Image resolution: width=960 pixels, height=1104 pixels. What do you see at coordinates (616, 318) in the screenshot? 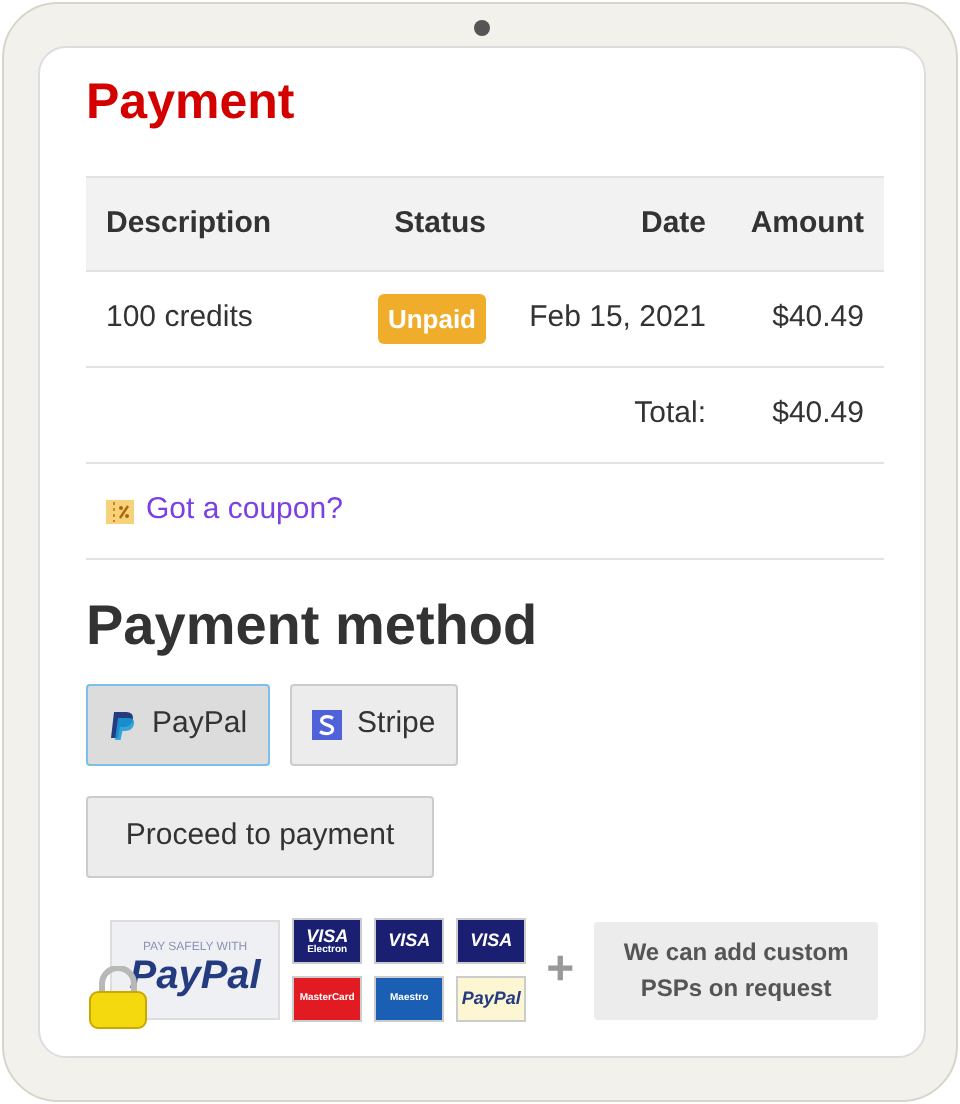
I see `table-cell-text: Feb 15, 2021` at bounding box center [616, 318].